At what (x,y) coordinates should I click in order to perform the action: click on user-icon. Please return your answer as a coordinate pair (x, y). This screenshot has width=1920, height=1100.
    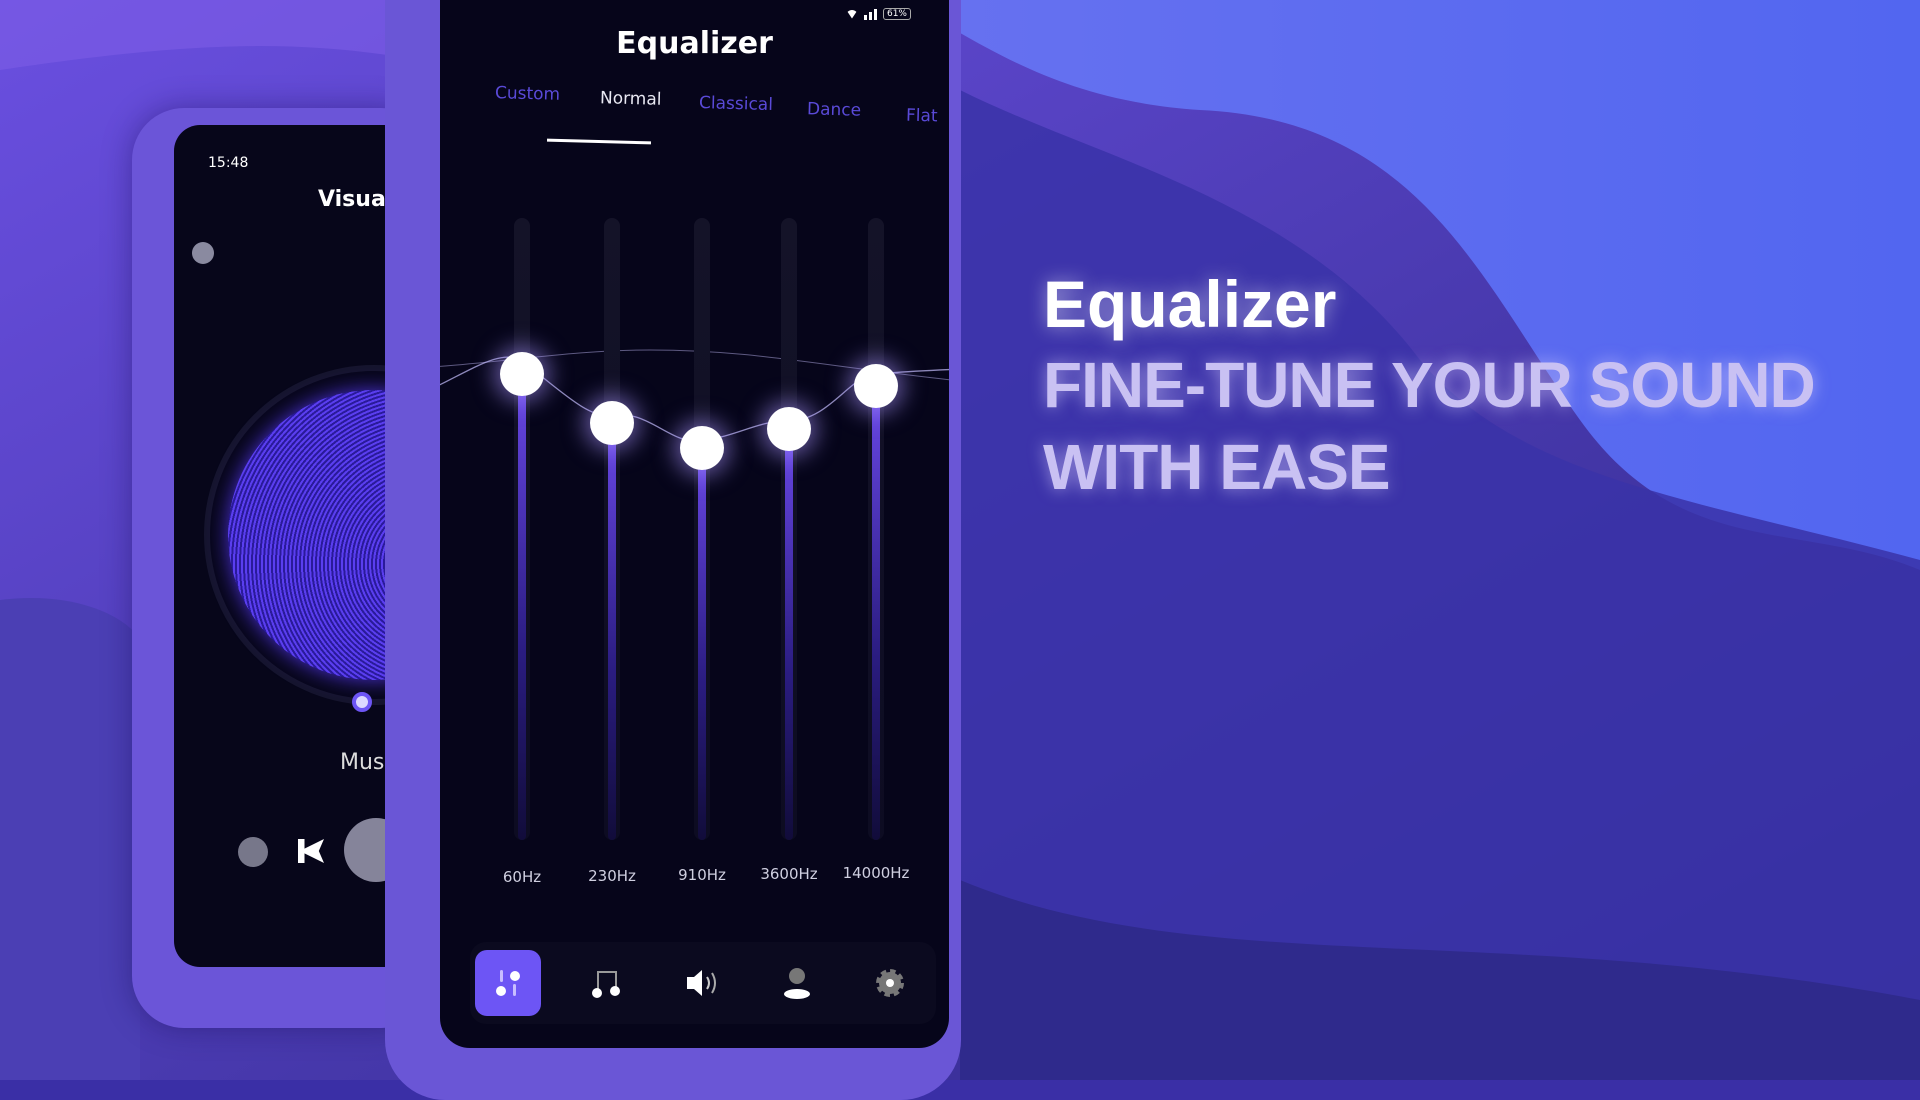
    Looking at the image, I should click on (797, 983).